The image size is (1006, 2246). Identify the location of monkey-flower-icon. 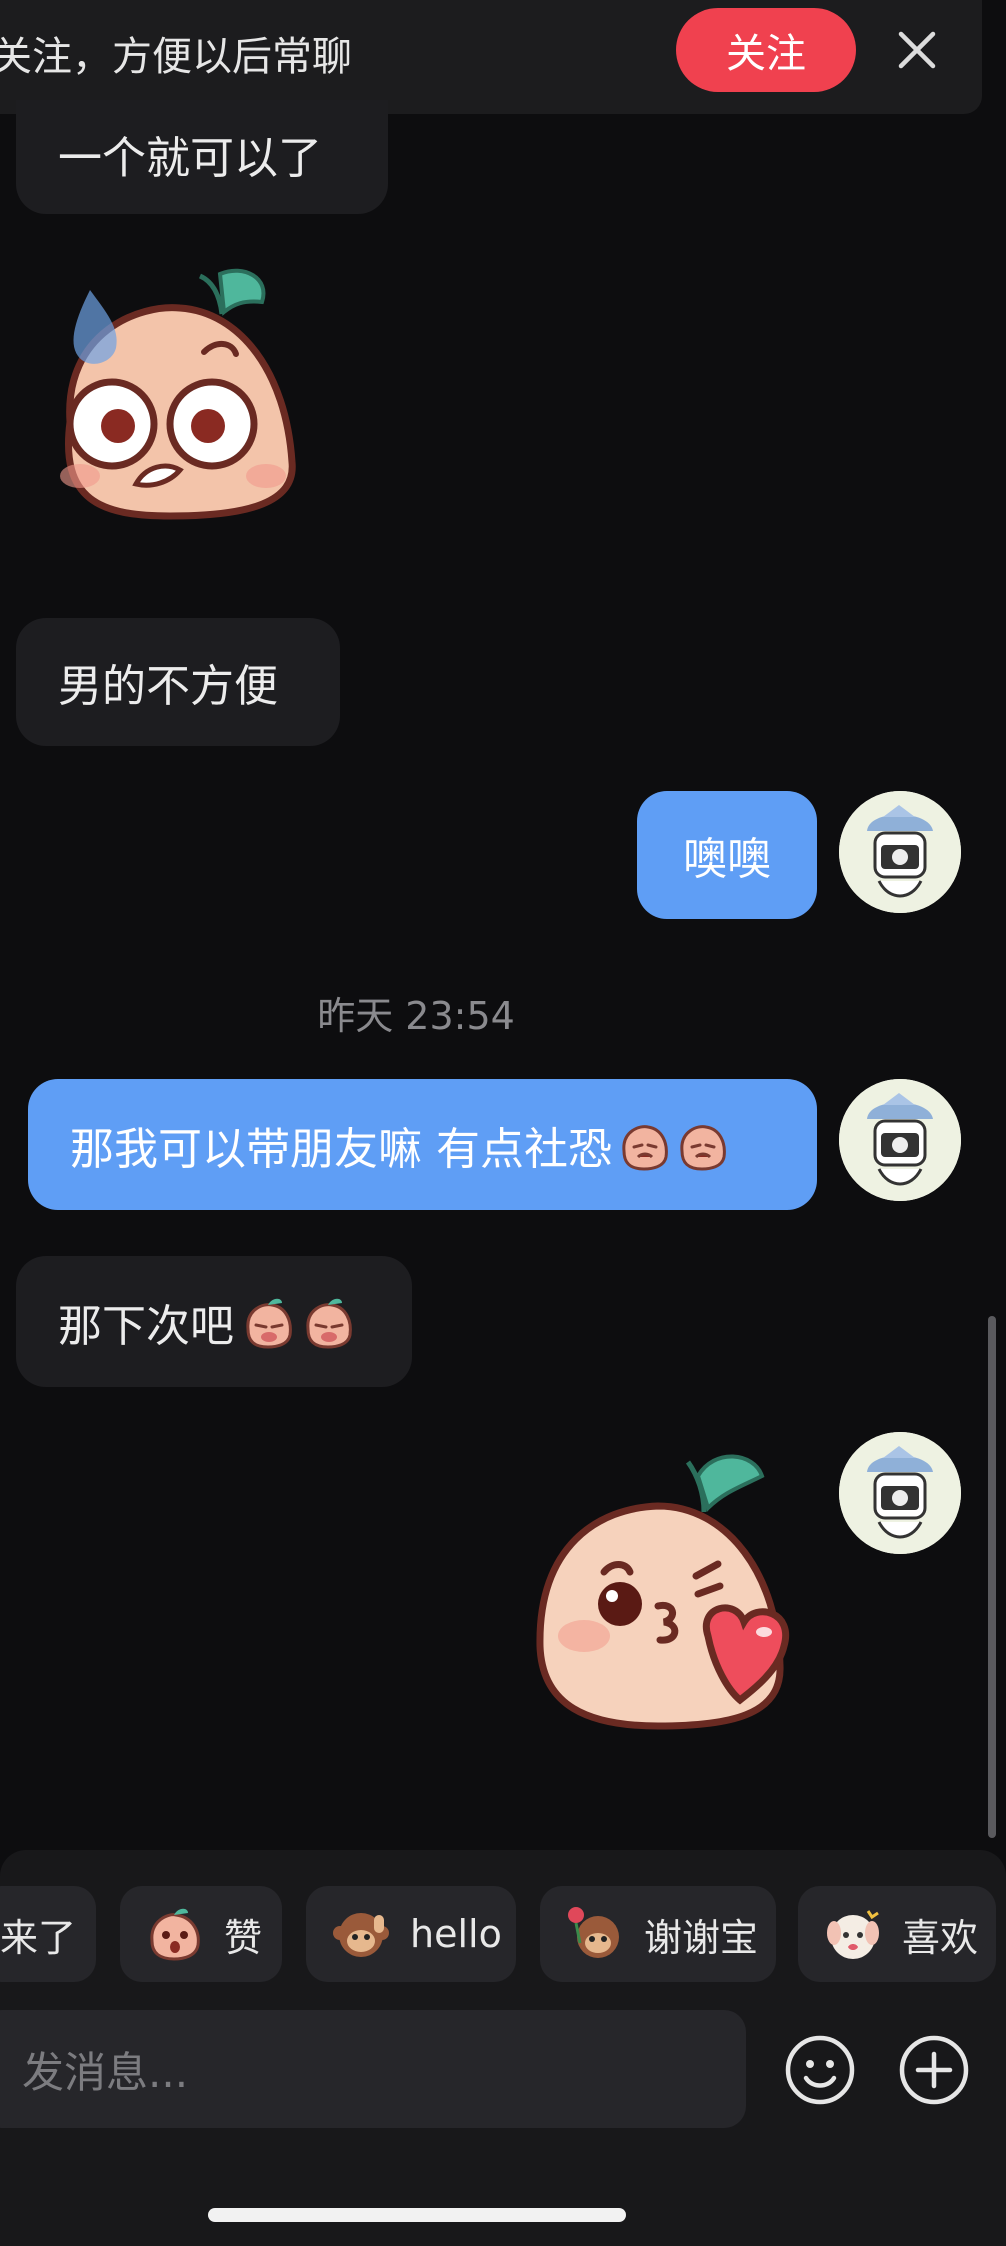
(593, 1932).